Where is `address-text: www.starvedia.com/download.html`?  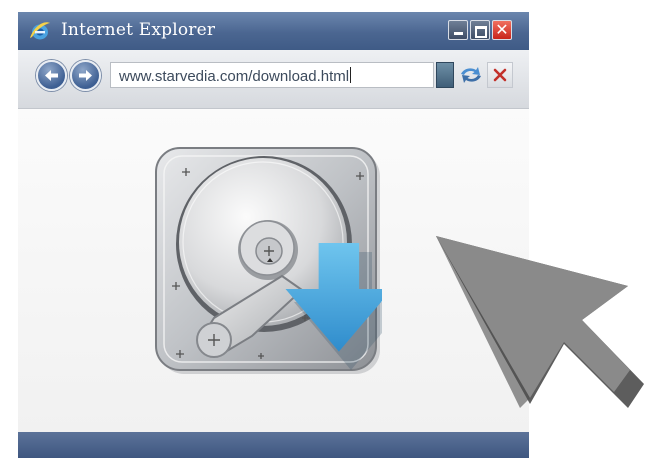
address-text: www.starvedia.com/download.html is located at coordinates (235, 76).